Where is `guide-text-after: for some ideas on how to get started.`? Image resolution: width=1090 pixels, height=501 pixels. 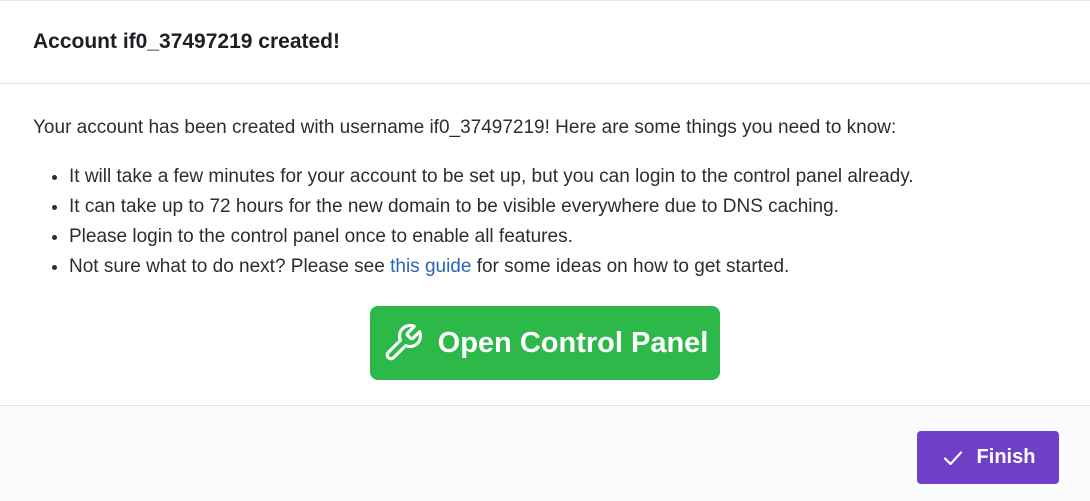
guide-text-after: for some ideas on how to get started. is located at coordinates (630, 266).